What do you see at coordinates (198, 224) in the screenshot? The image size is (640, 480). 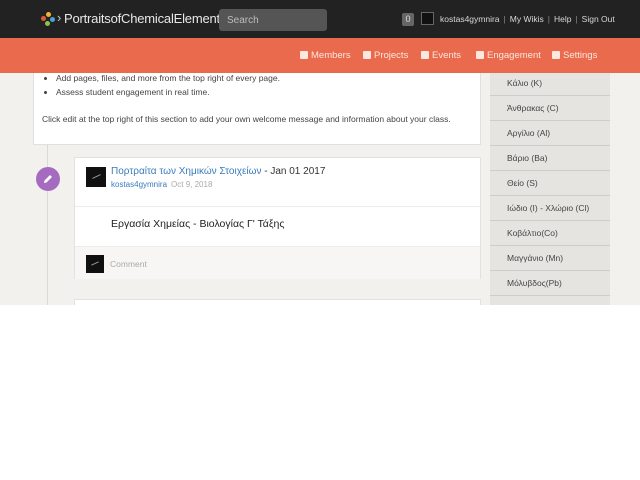 I see `post-body: Εργασία Χημείας - Βιολογίας Γ' Τάξης` at bounding box center [198, 224].